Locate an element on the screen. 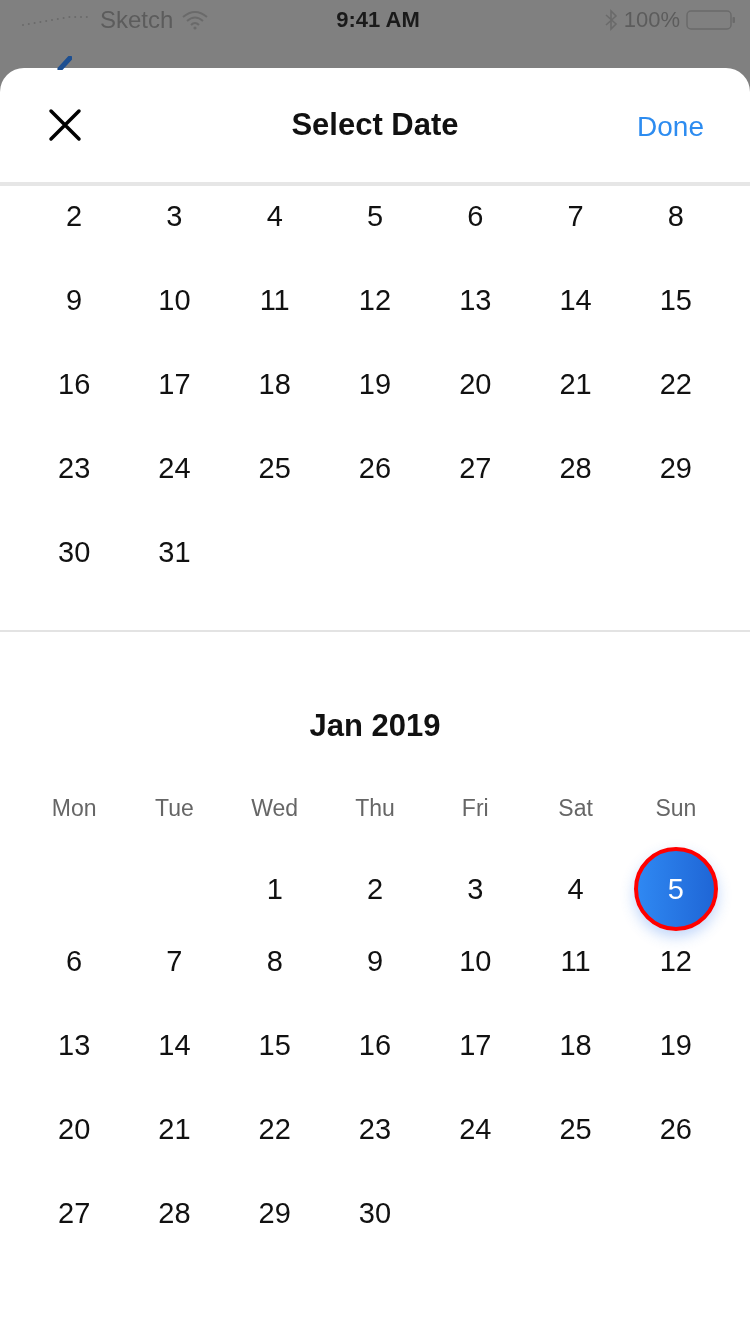 The image size is (750, 1344). day-number: 1 is located at coordinates (274, 889).